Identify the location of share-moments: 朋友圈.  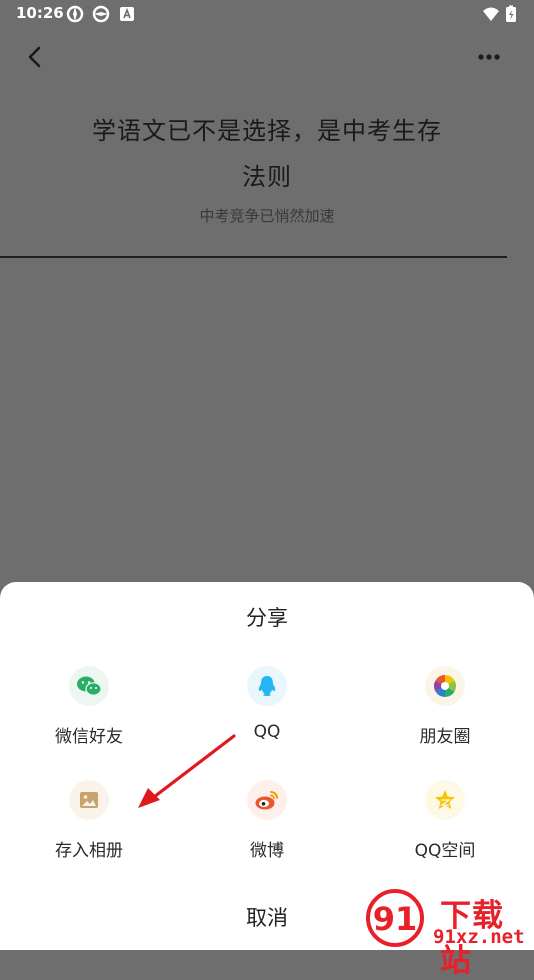
(445, 721).